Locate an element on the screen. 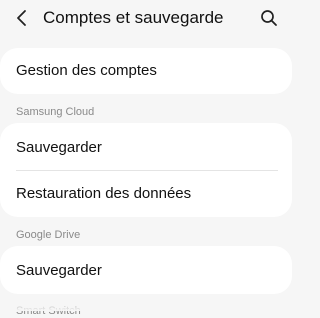 The height and width of the screenshot is (318, 320). samsung-cloud-section-label: Samsung Cloud is located at coordinates (55, 112).